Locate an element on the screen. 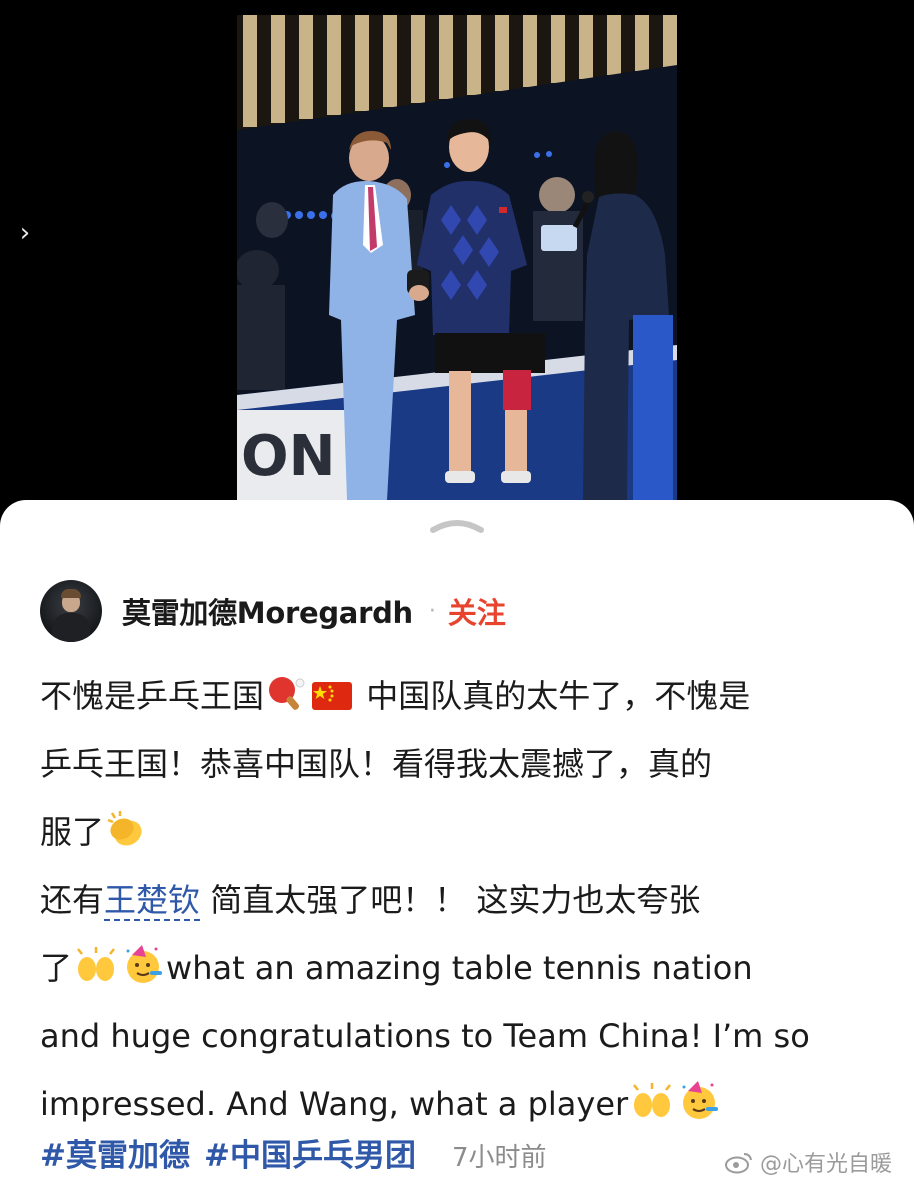  watermark: @心有光自暖 is located at coordinates (808, 1162).